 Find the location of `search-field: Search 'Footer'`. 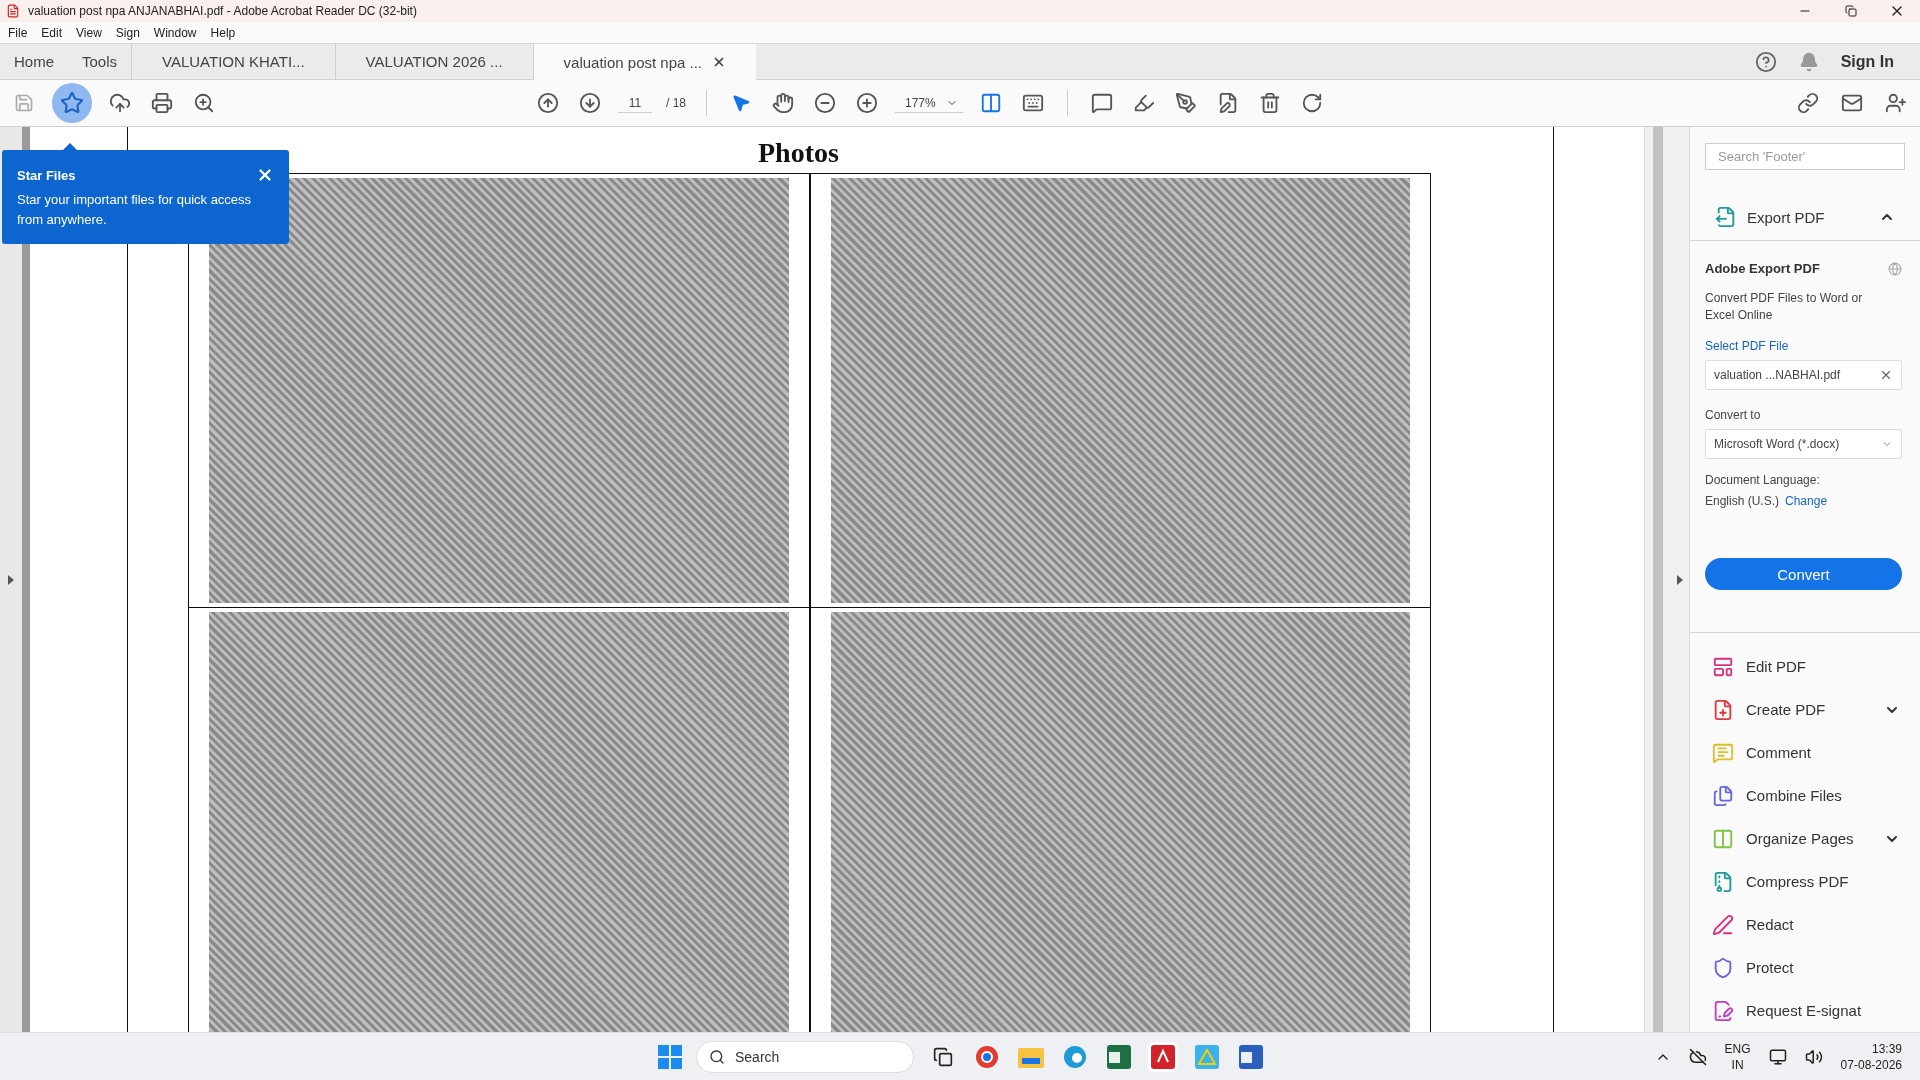

search-field: Search 'Footer' is located at coordinates (1805, 157).